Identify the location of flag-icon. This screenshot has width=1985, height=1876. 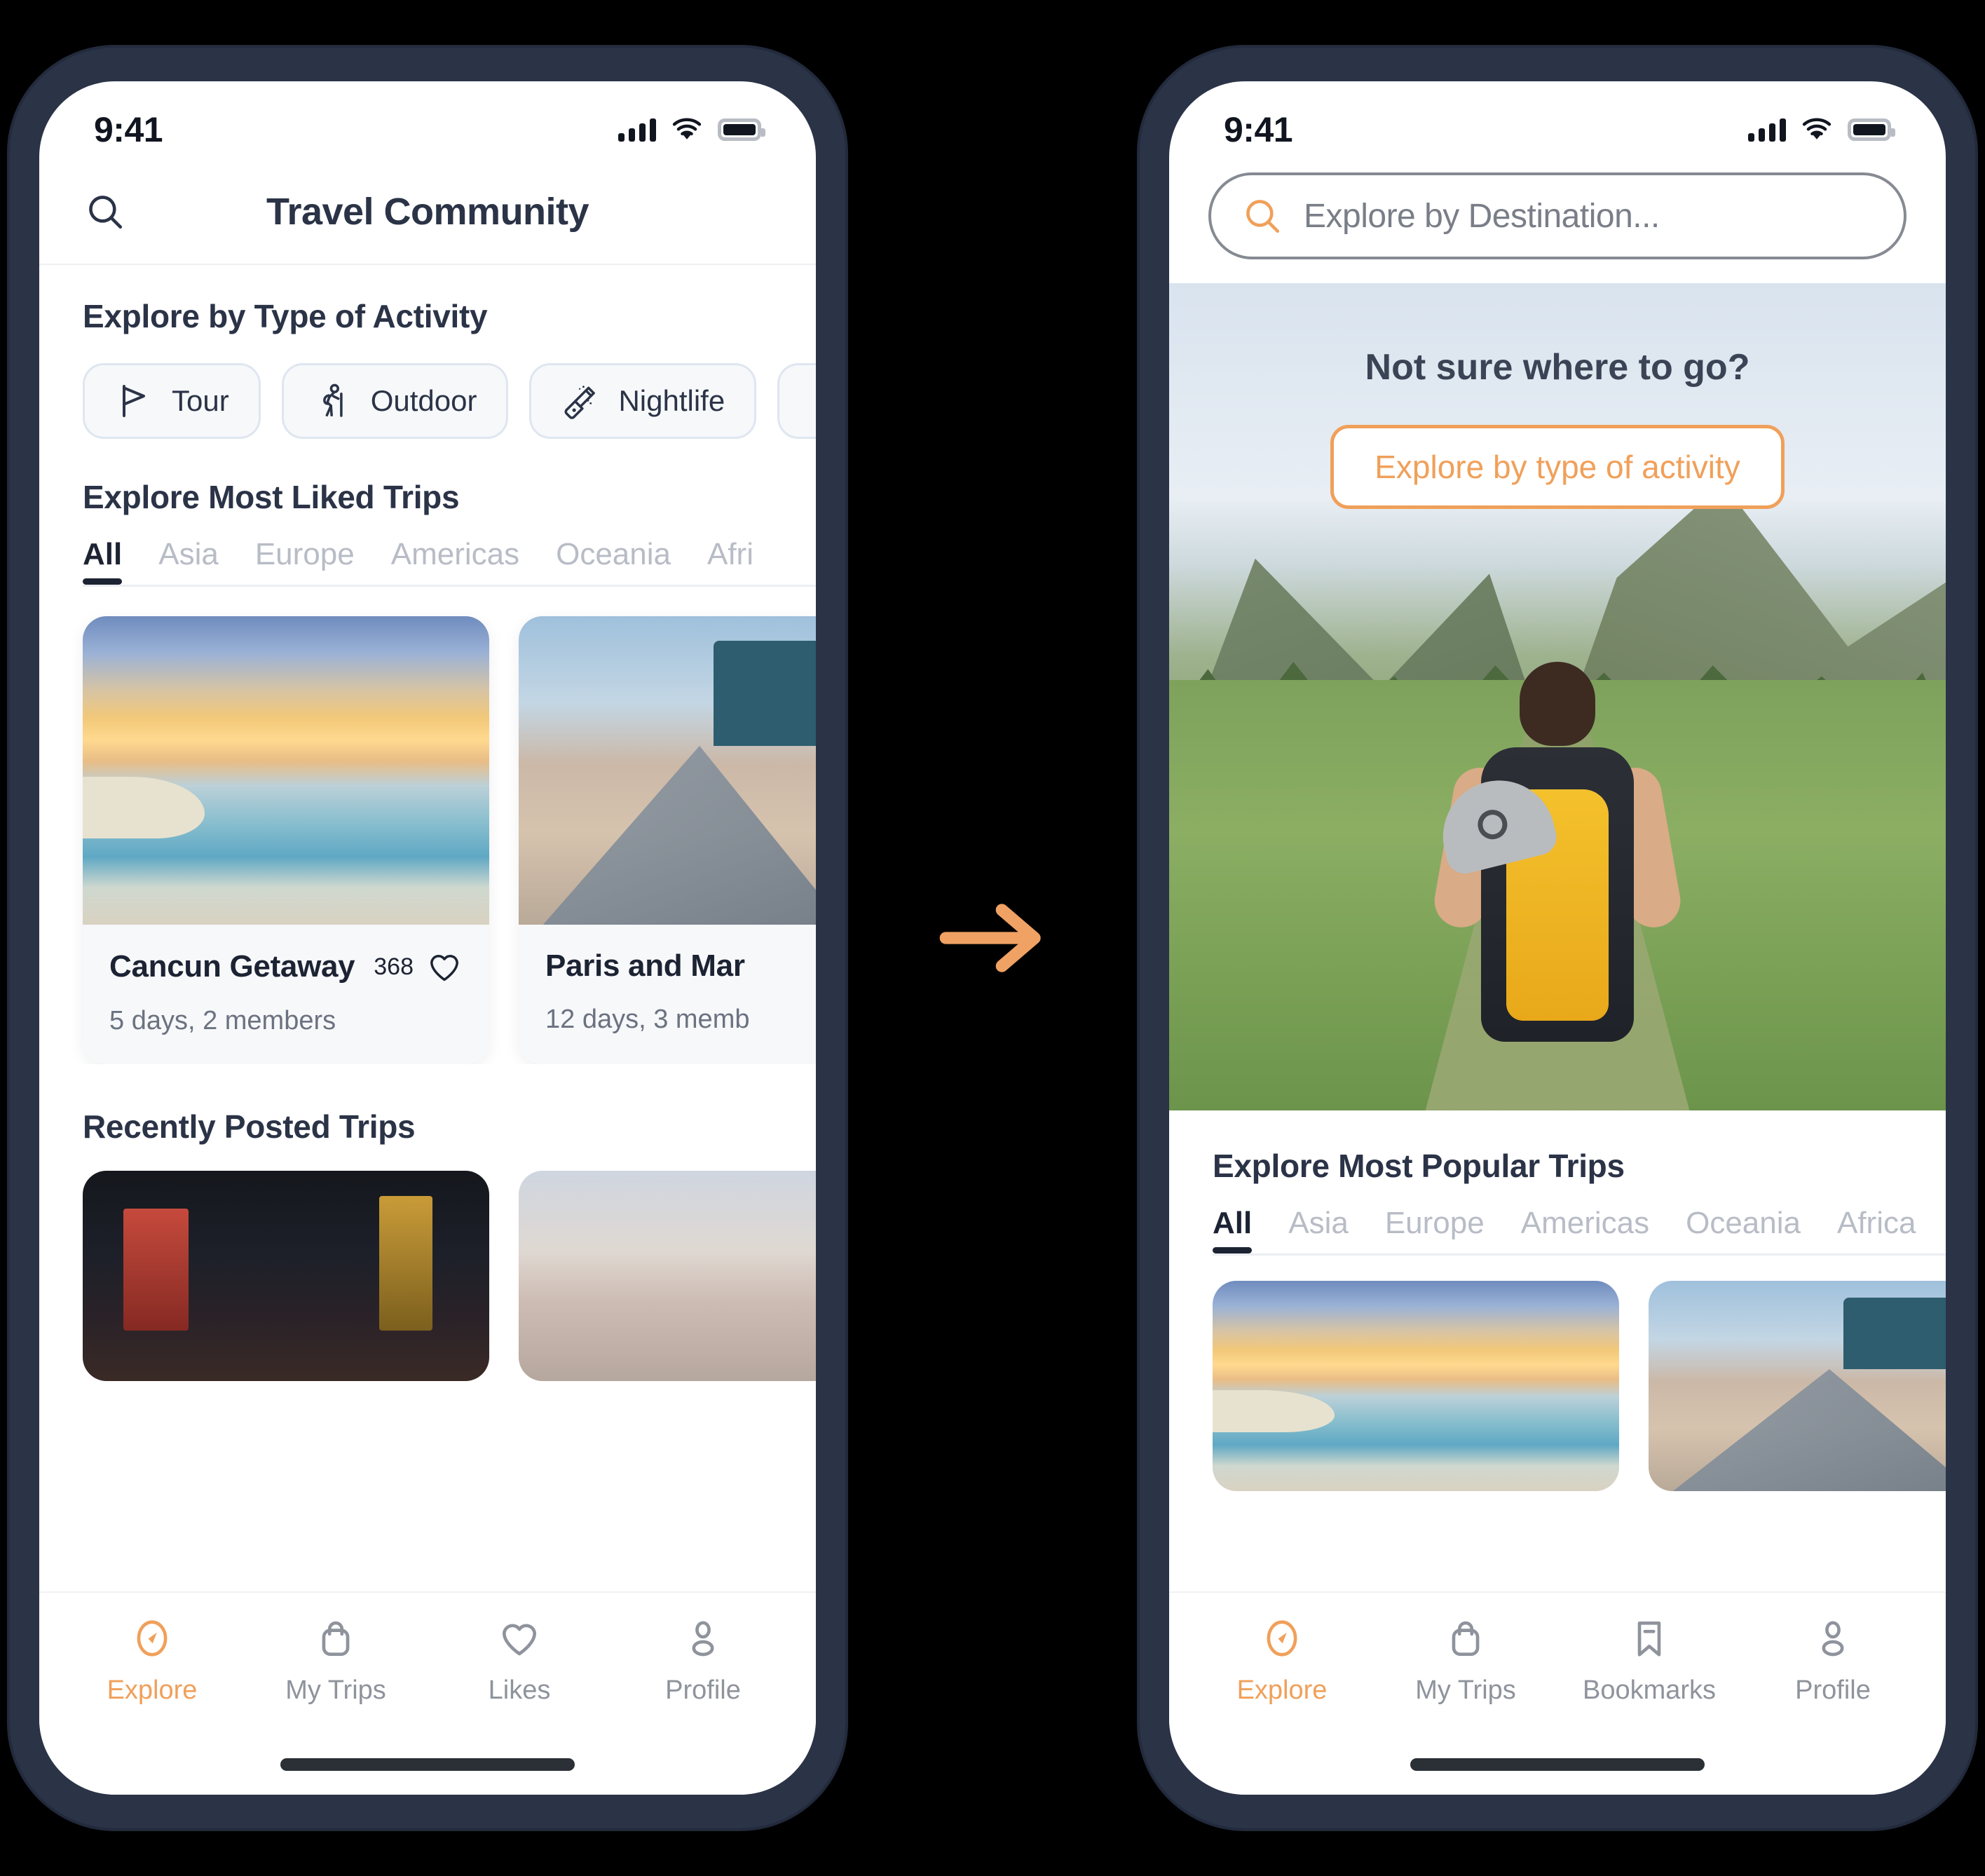
(134, 401).